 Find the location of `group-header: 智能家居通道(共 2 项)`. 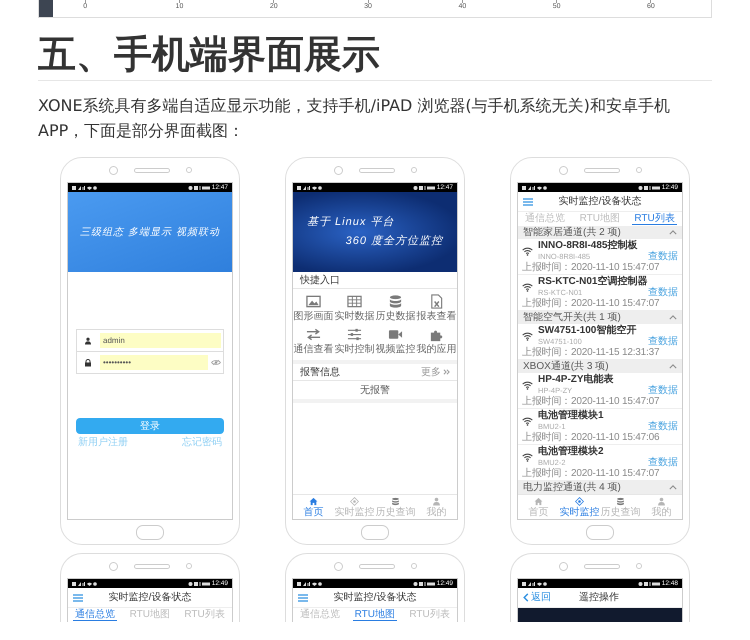

group-header: 智能家居通道(共 2 项) is located at coordinates (600, 232).